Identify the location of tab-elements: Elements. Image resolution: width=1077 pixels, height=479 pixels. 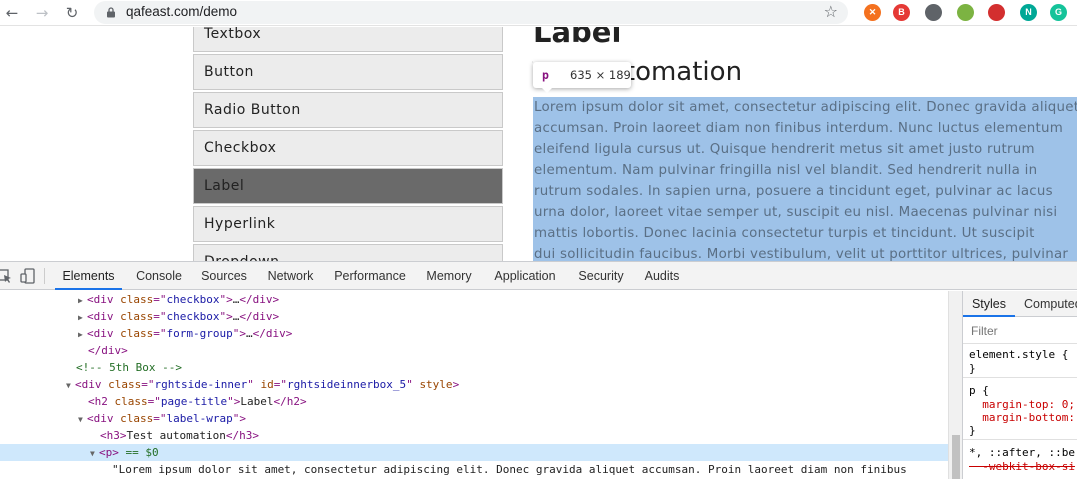
(88, 276).